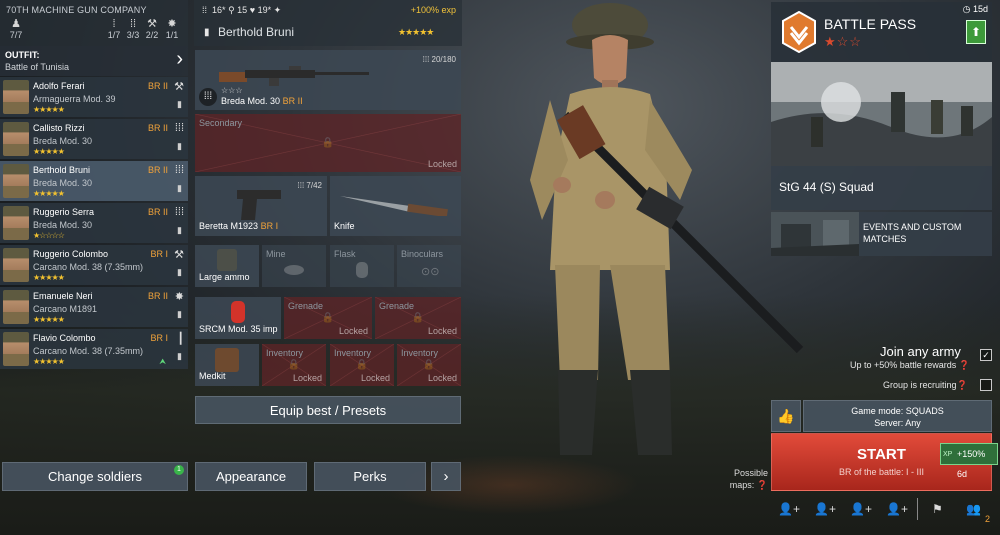 This screenshot has width=1000, height=535. Describe the element at coordinates (261, 206) in the screenshot. I see `pistol-slot: ⁞⁞⁞ 7/42 Beretta M1923 BR I` at that location.